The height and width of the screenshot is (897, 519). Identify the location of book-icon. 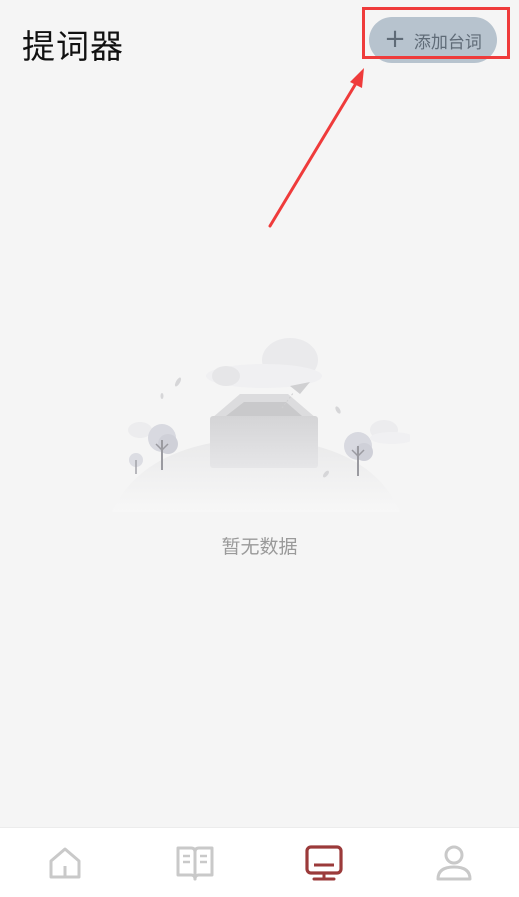
(195, 863).